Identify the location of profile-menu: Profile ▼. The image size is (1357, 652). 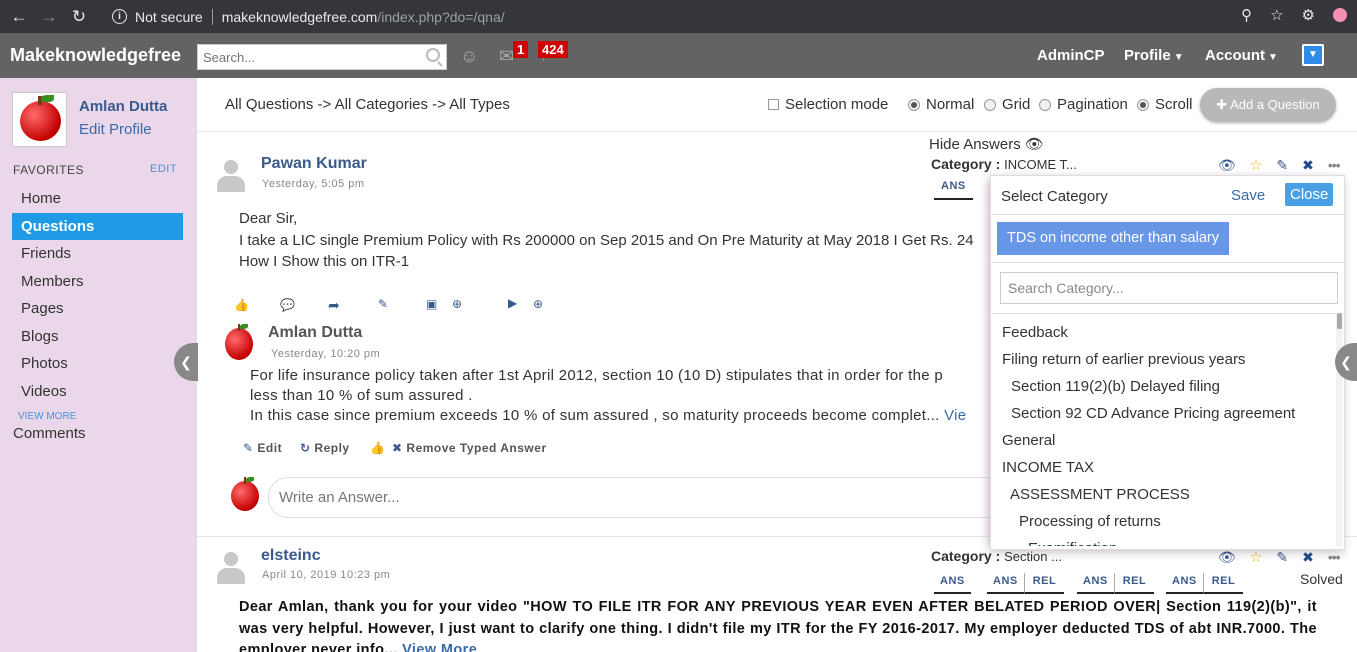
(1154, 55).